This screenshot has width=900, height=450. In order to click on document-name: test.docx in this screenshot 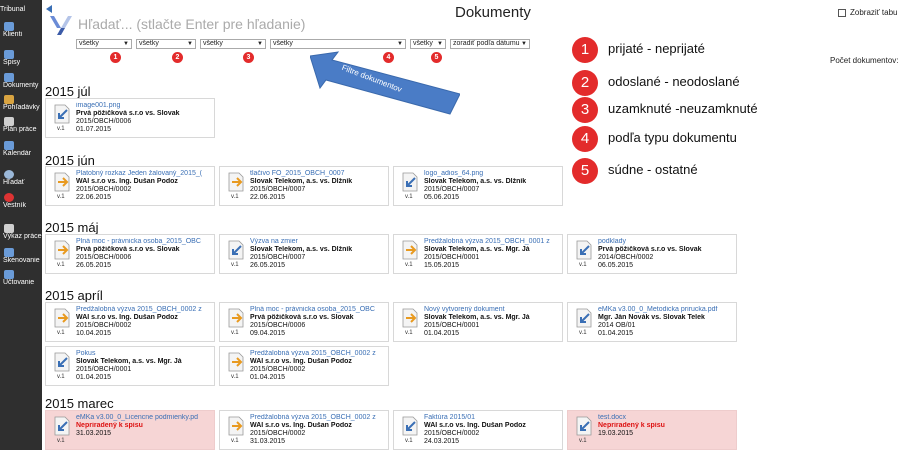, I will do `click(666, 417)`.